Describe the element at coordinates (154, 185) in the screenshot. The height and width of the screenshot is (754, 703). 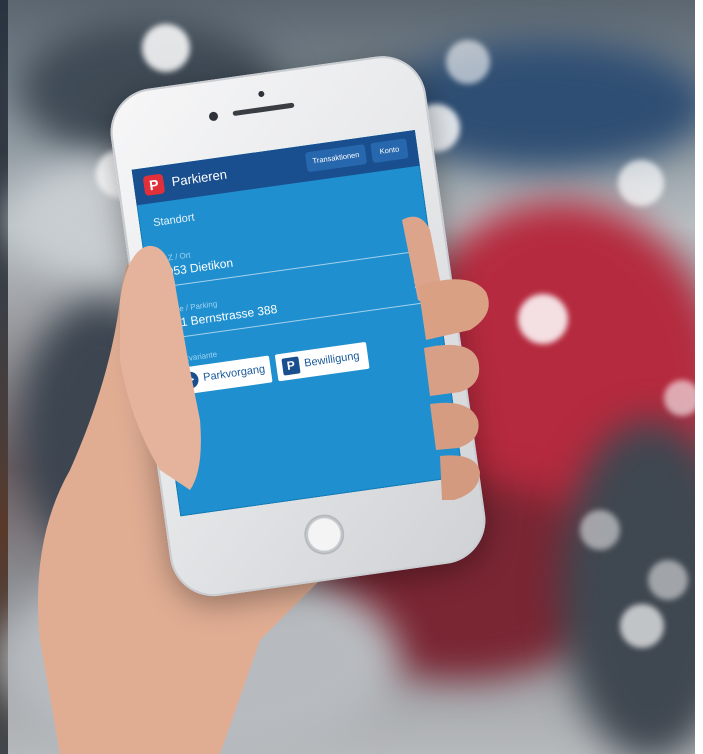
I see `app-logo: P` at that location.